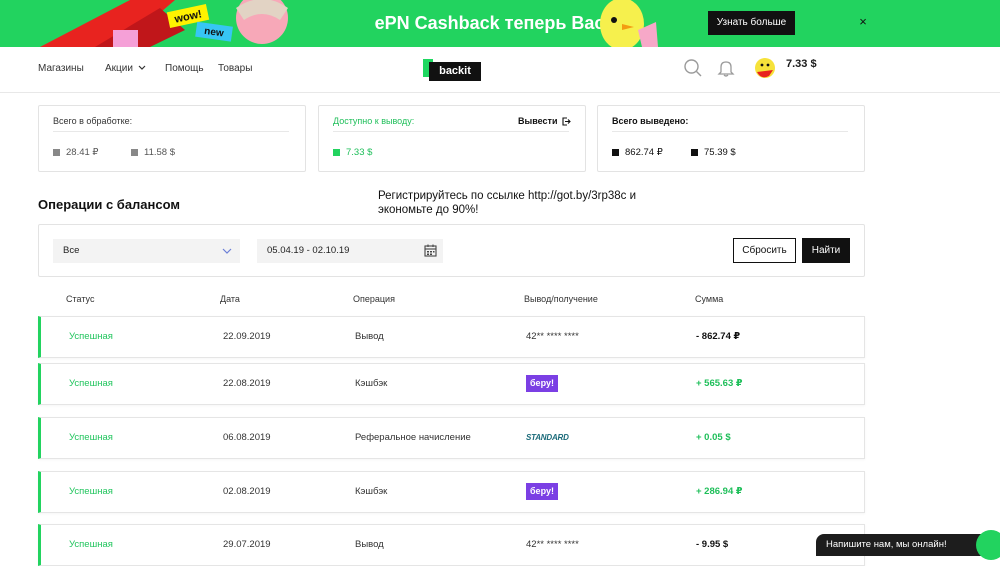  Describe the element at coordinates (146, 251) in the screenshot. I see `operation-type-select: Все` at that location.